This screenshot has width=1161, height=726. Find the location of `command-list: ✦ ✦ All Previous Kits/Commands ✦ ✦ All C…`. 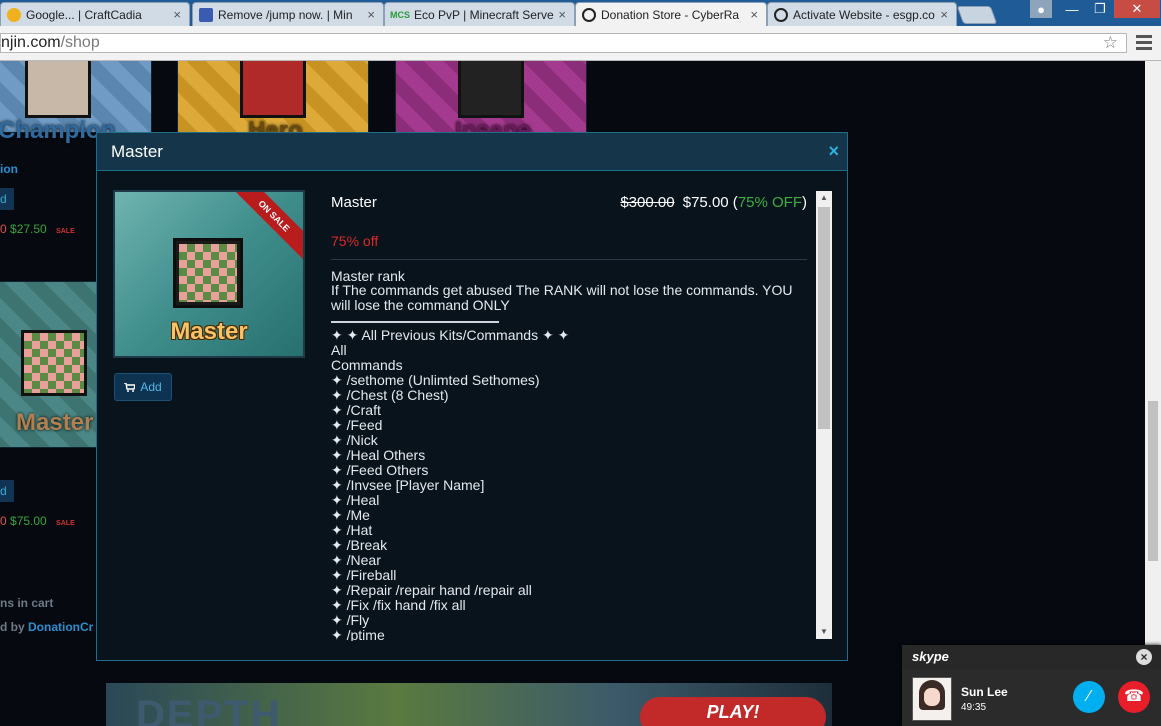

command-list: ✦ ✦ All Previous Kits/Commands ✦ ✦ All C… is located at coordinates (450, 484).